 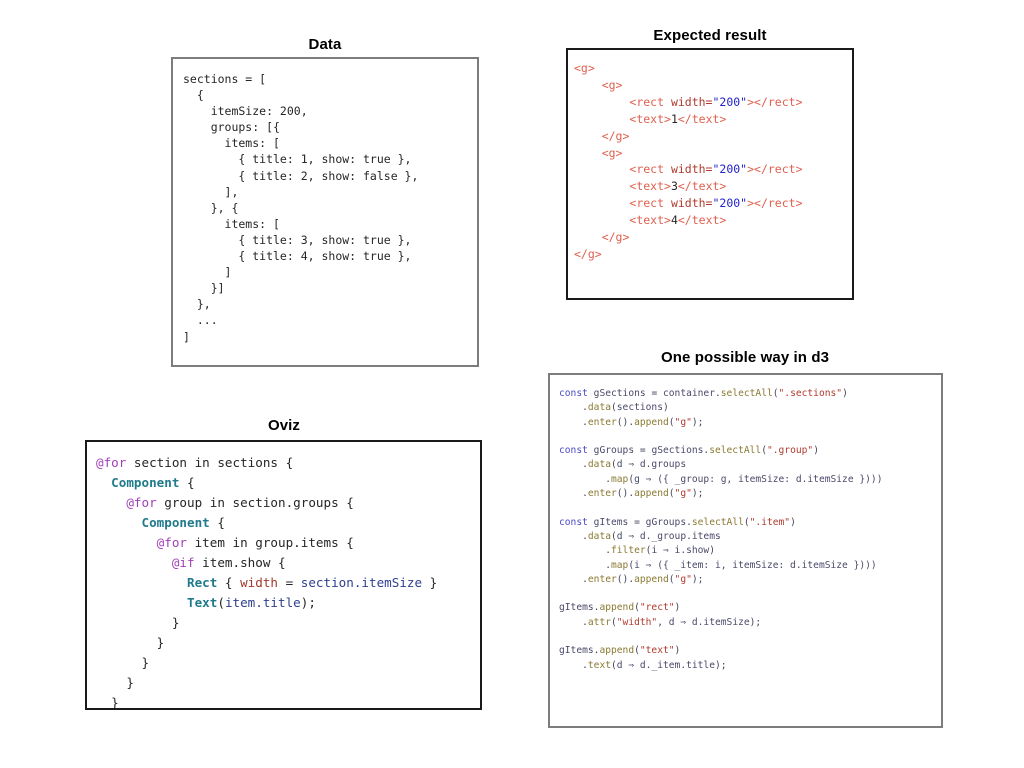 What do you see at coordinates (790, 451) in the screenshot?
I see `code-token: ".group"` at bounding box center [790, 451].